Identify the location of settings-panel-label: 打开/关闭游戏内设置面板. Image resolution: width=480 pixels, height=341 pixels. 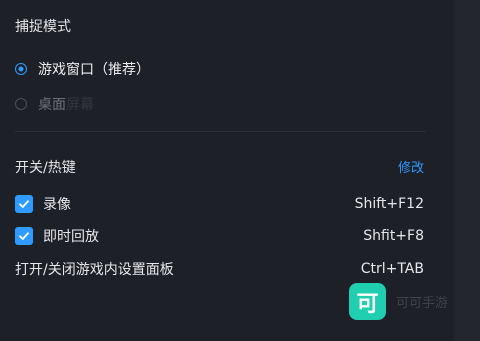
(94, 270).